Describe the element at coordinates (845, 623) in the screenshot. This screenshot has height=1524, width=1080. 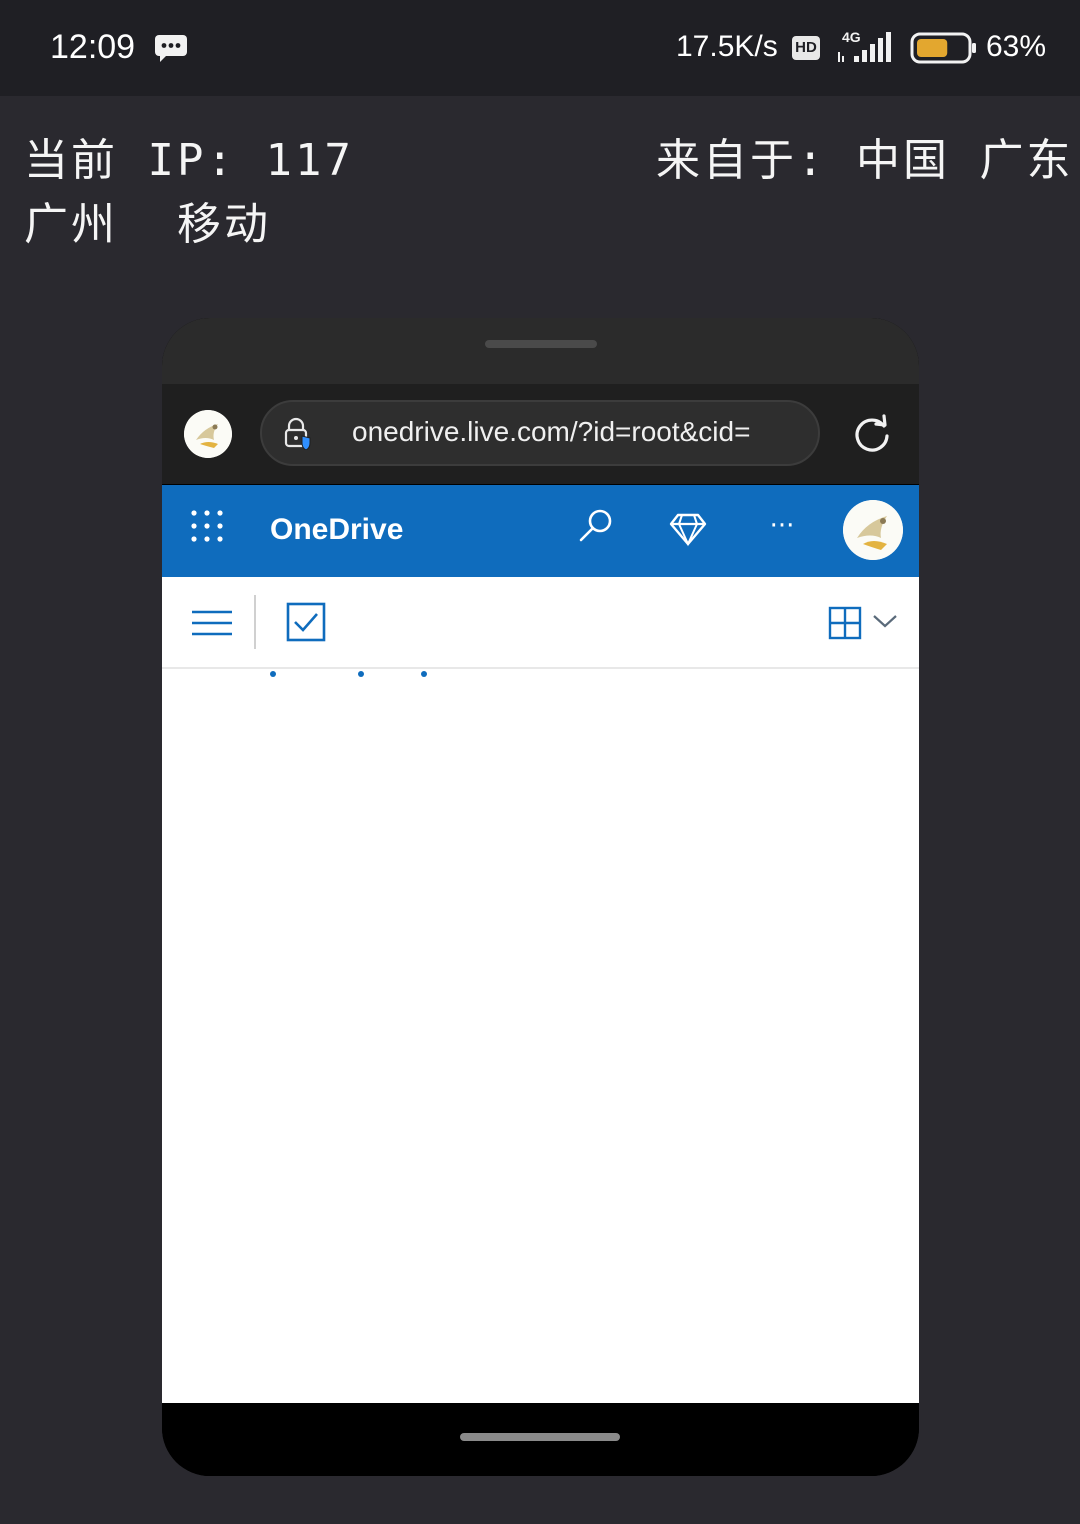
I see `grid-view-icon` at that location.